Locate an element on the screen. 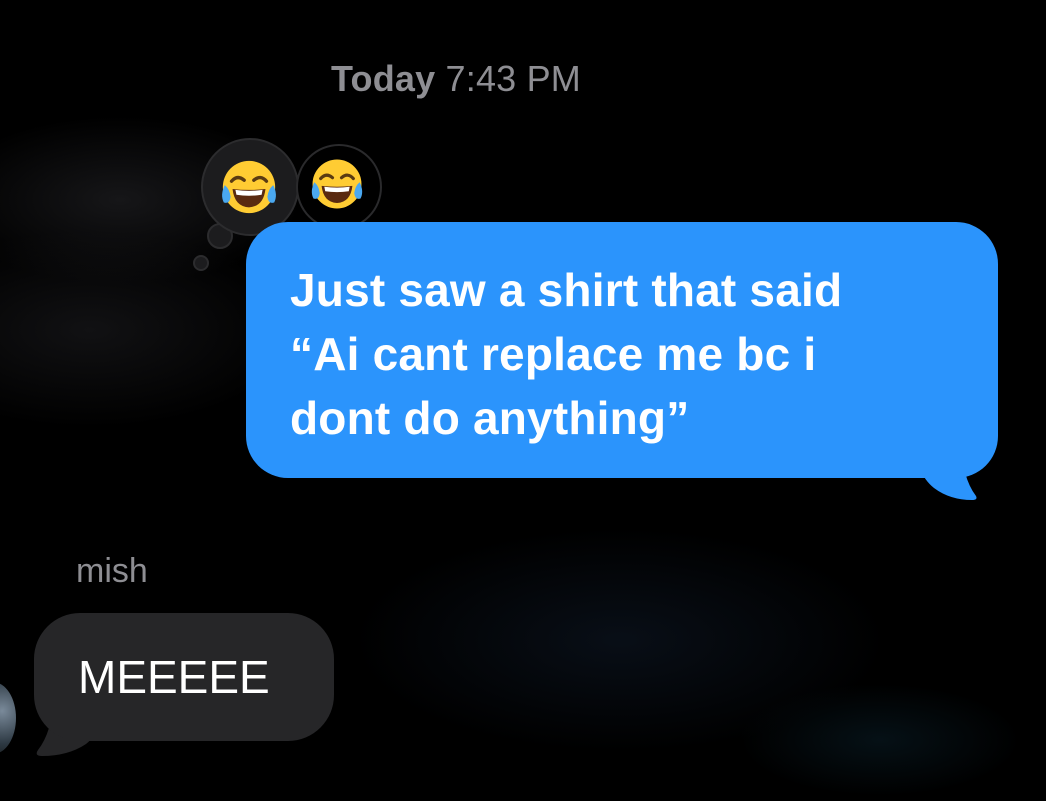 This screenshot has height=801, width=1046. tapback-tail-dot-small is located at coordinates (201, 263).